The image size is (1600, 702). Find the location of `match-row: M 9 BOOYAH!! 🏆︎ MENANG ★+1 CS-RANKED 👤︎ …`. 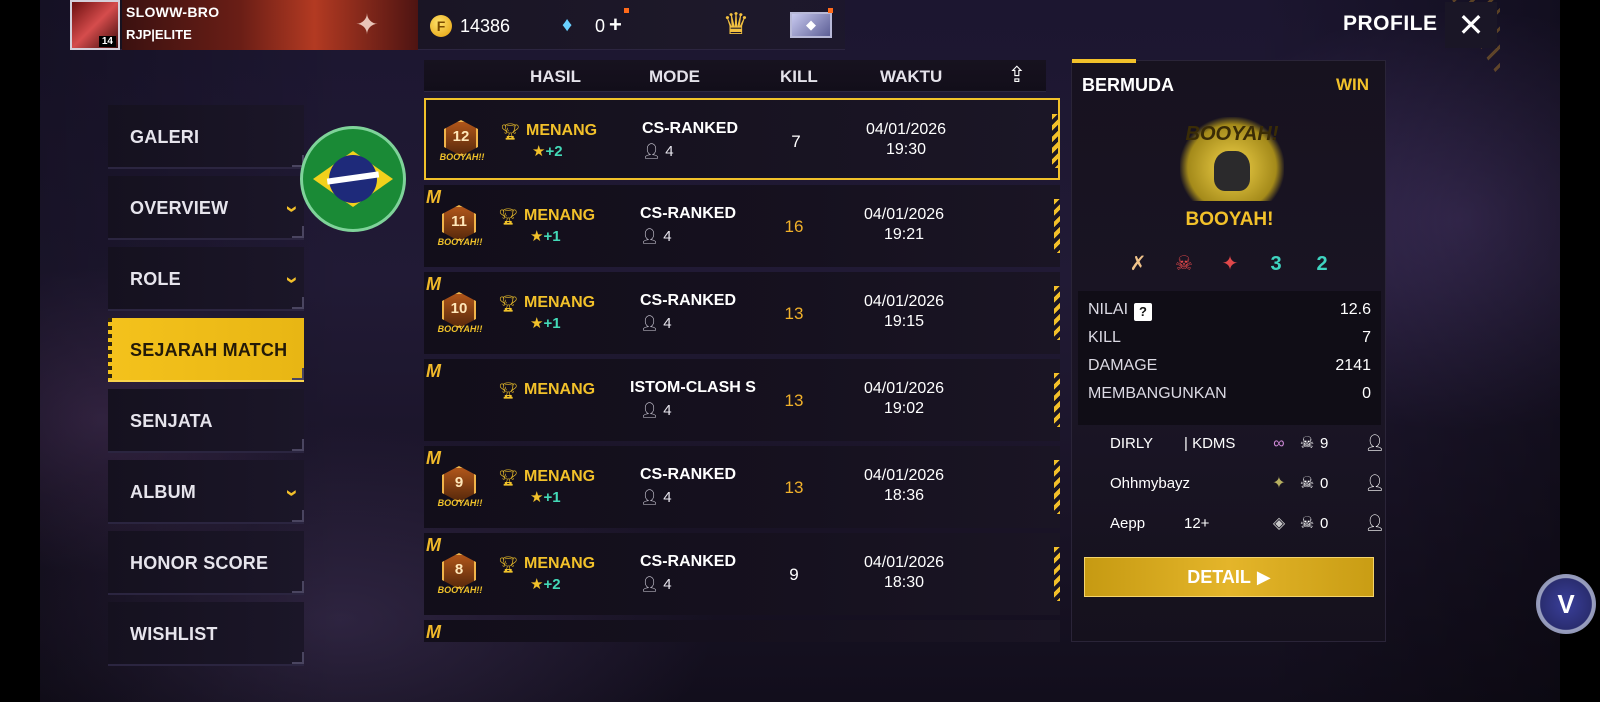

match-row: M 9 BOOYAH!! 🏆︎ MENANG ★+1 CS-RANKED 👤︎ … is located at coordinates (742, 487).